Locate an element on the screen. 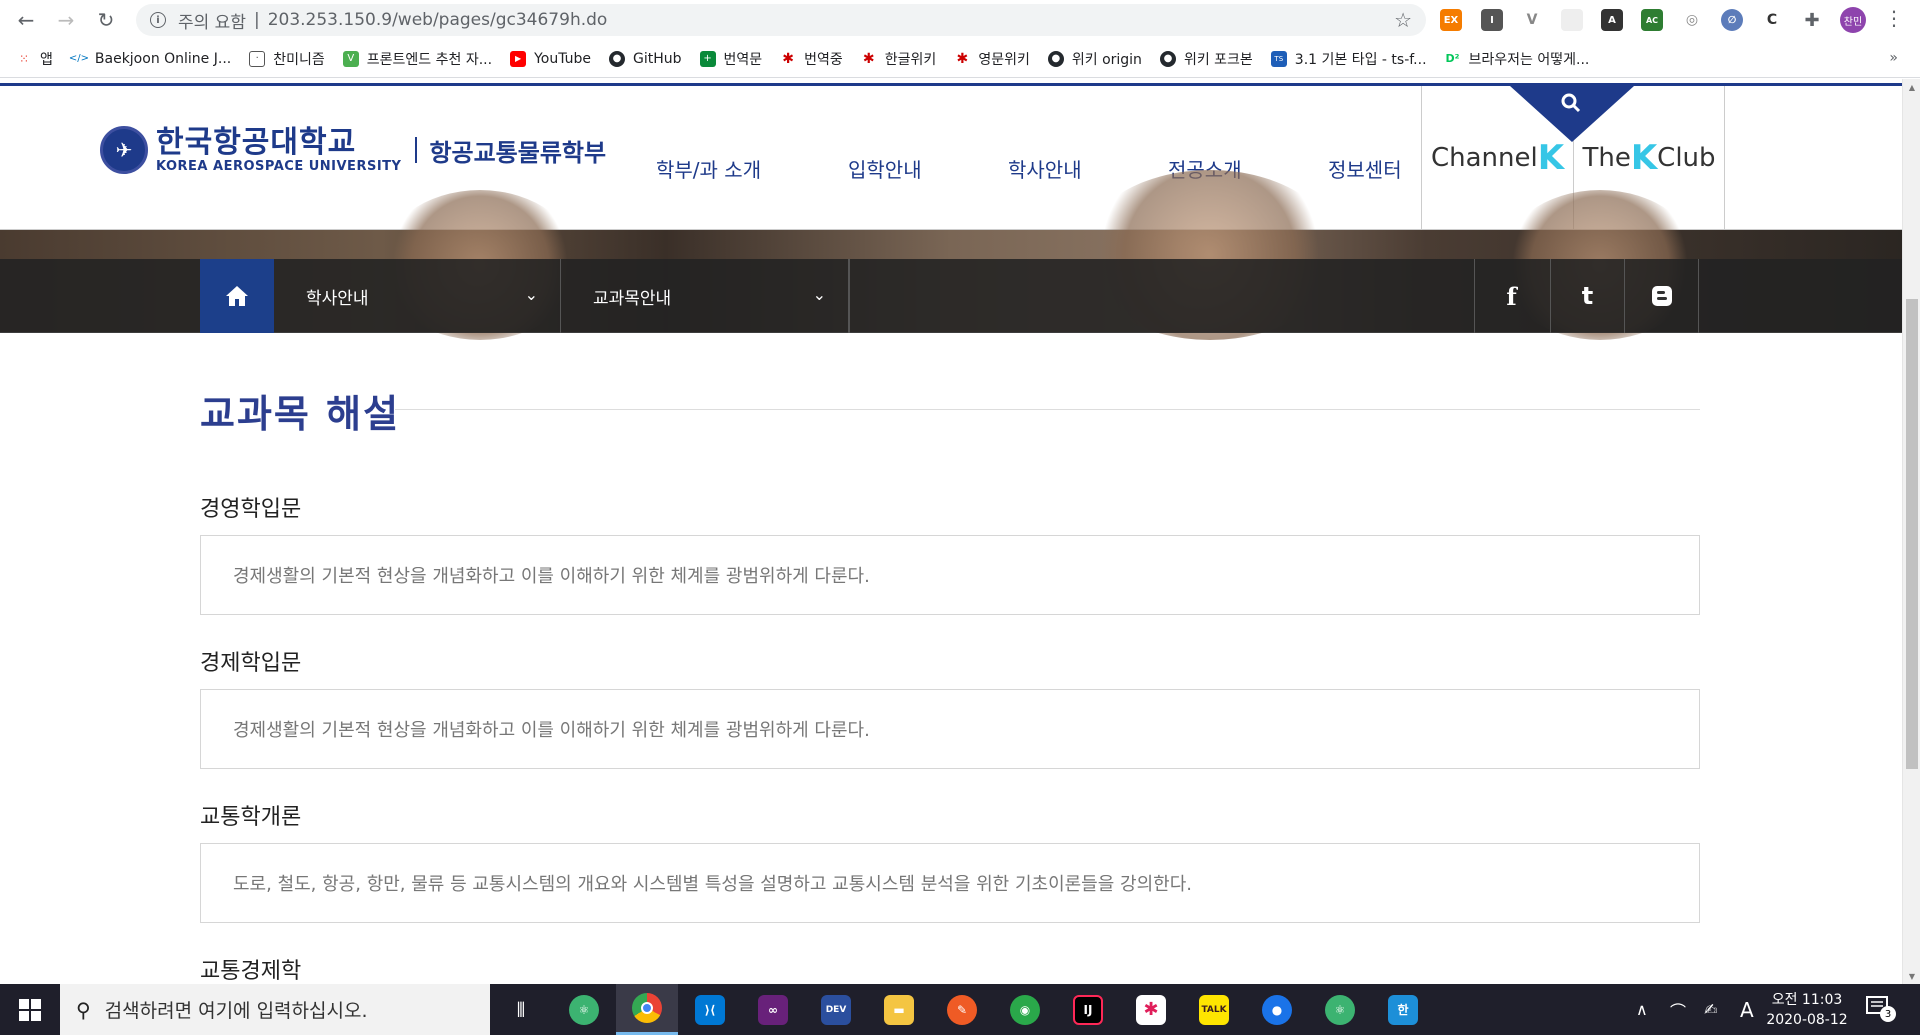 Image resolution: width=1920 pixels, height=1035 pixels. visual-studio-app-icon: ∞ is located at coordinates (773, 1009).